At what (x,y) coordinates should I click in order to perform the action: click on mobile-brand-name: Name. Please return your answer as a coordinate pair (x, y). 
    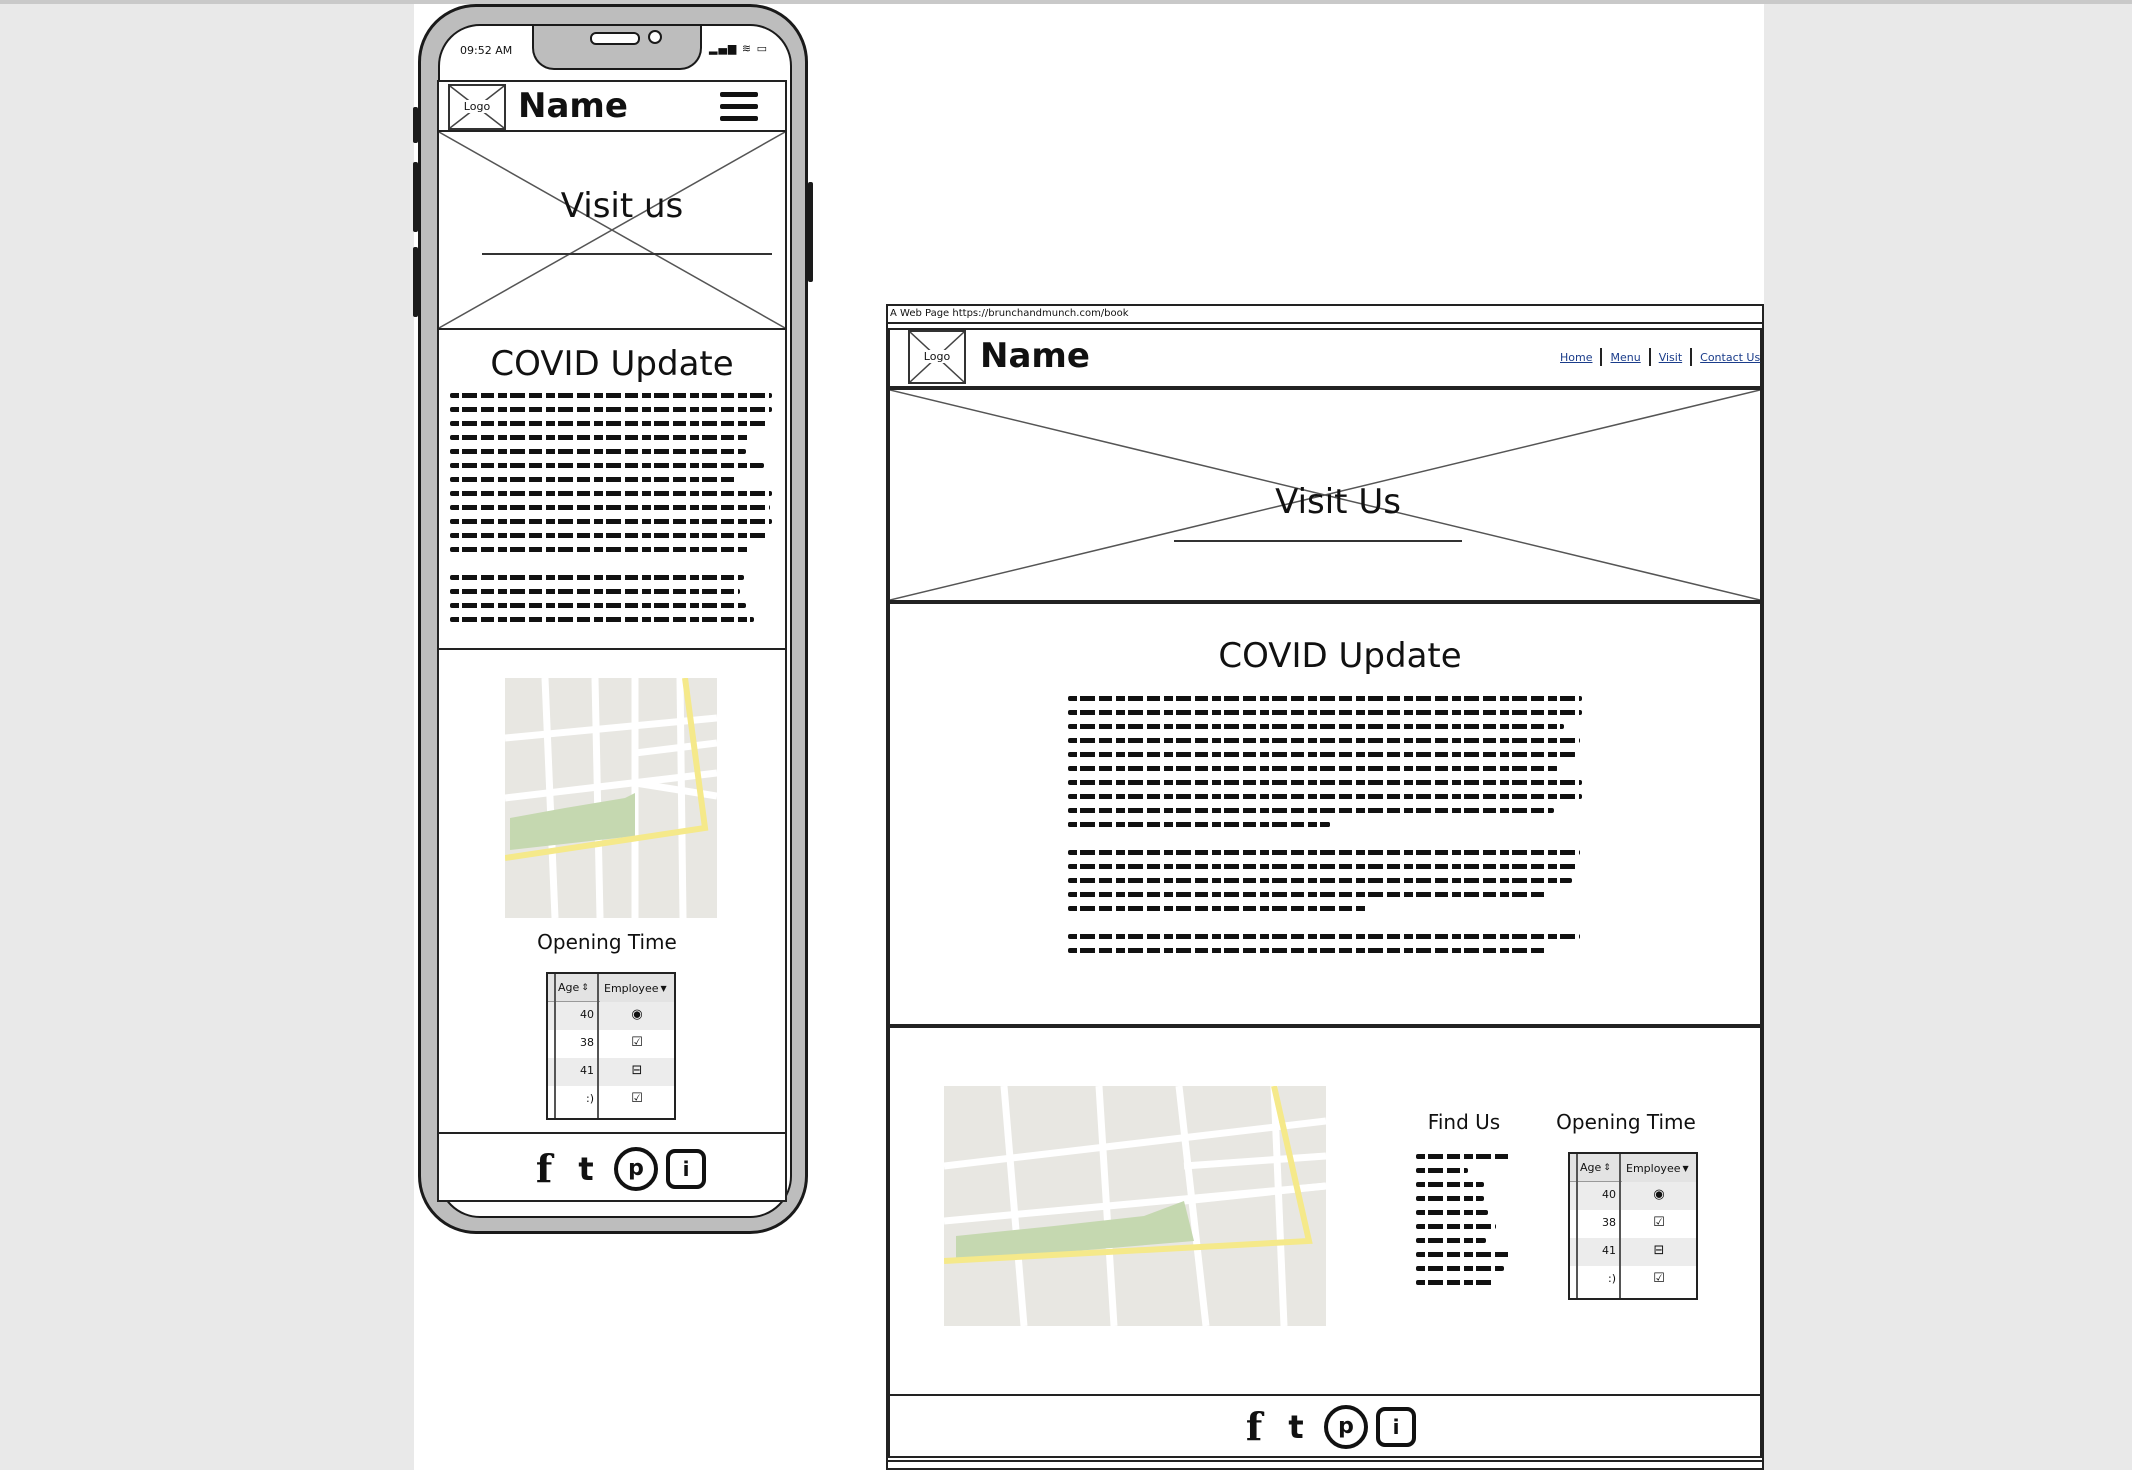
    Looking at the image, I should click on (573, 106).